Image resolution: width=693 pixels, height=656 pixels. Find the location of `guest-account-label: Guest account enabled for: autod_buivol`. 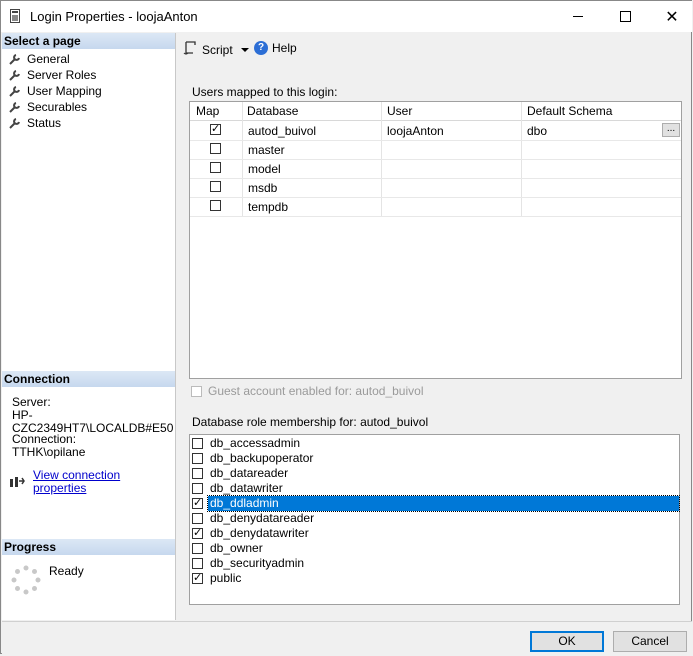

guest-account-label: Guest account enabled for: autod_buivol is located at coordinates (316, 391).